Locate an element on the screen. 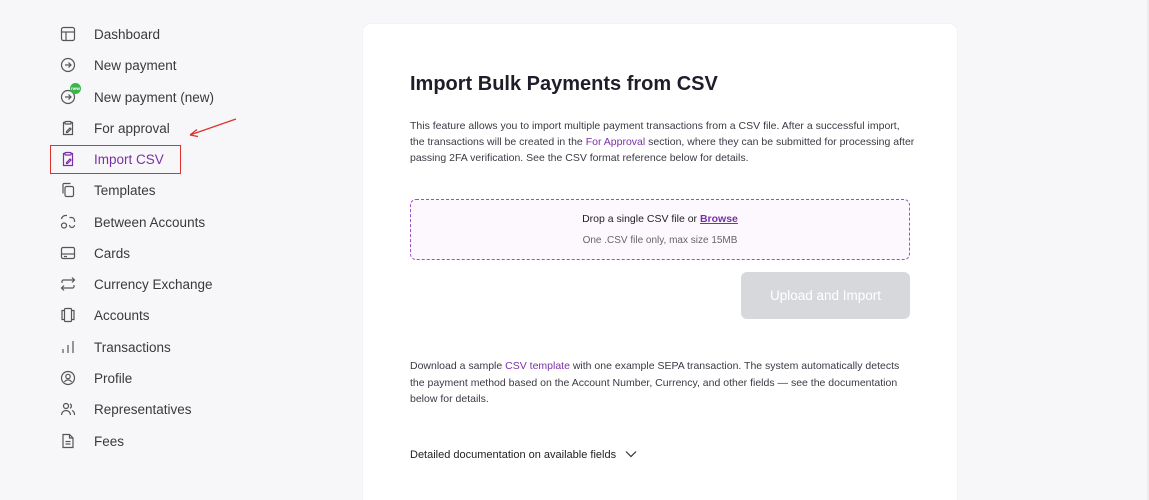 Image resolution: width=1149 pixels, height=500 pixels. page-title: Import Bulk Payments from CSV is located at coordinates (564, 84).